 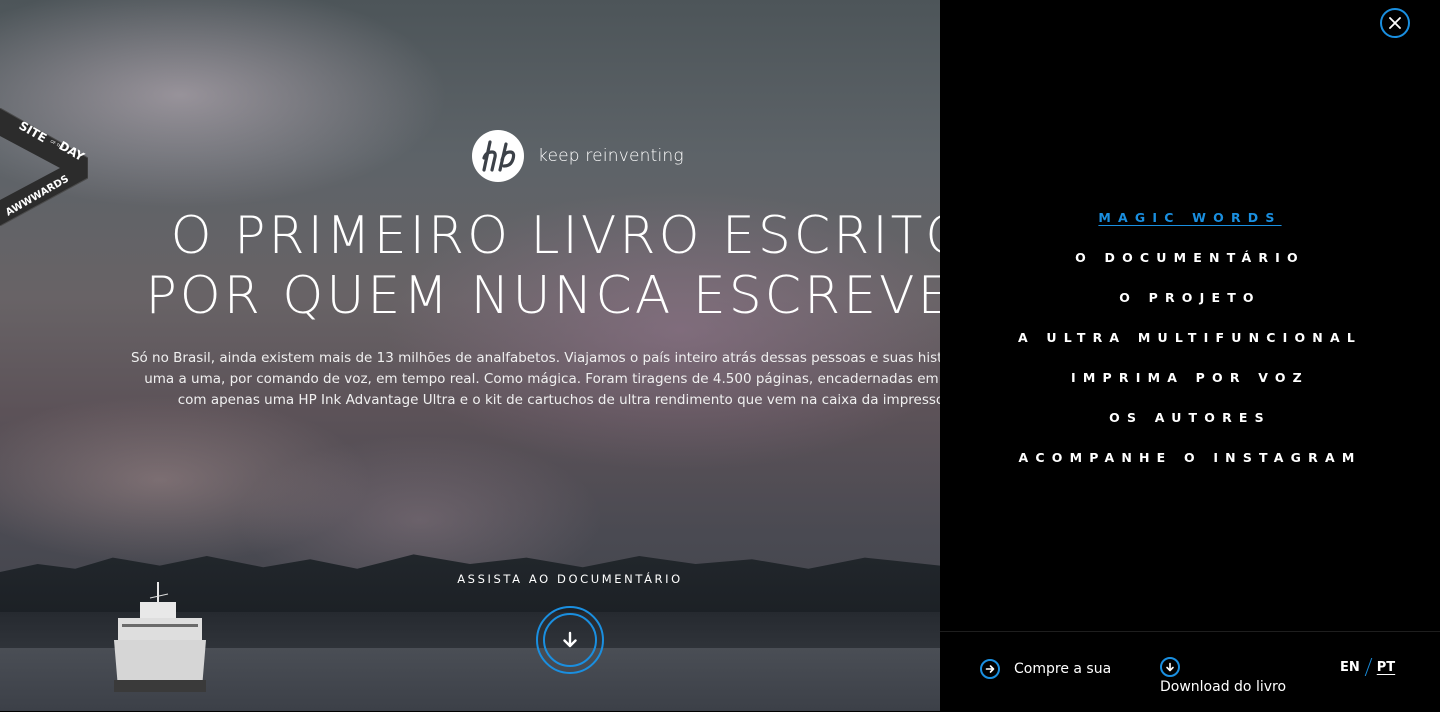 I want to click on menu-link-magic-words: MAGIC WORDS, so click(x=1189, y=217).